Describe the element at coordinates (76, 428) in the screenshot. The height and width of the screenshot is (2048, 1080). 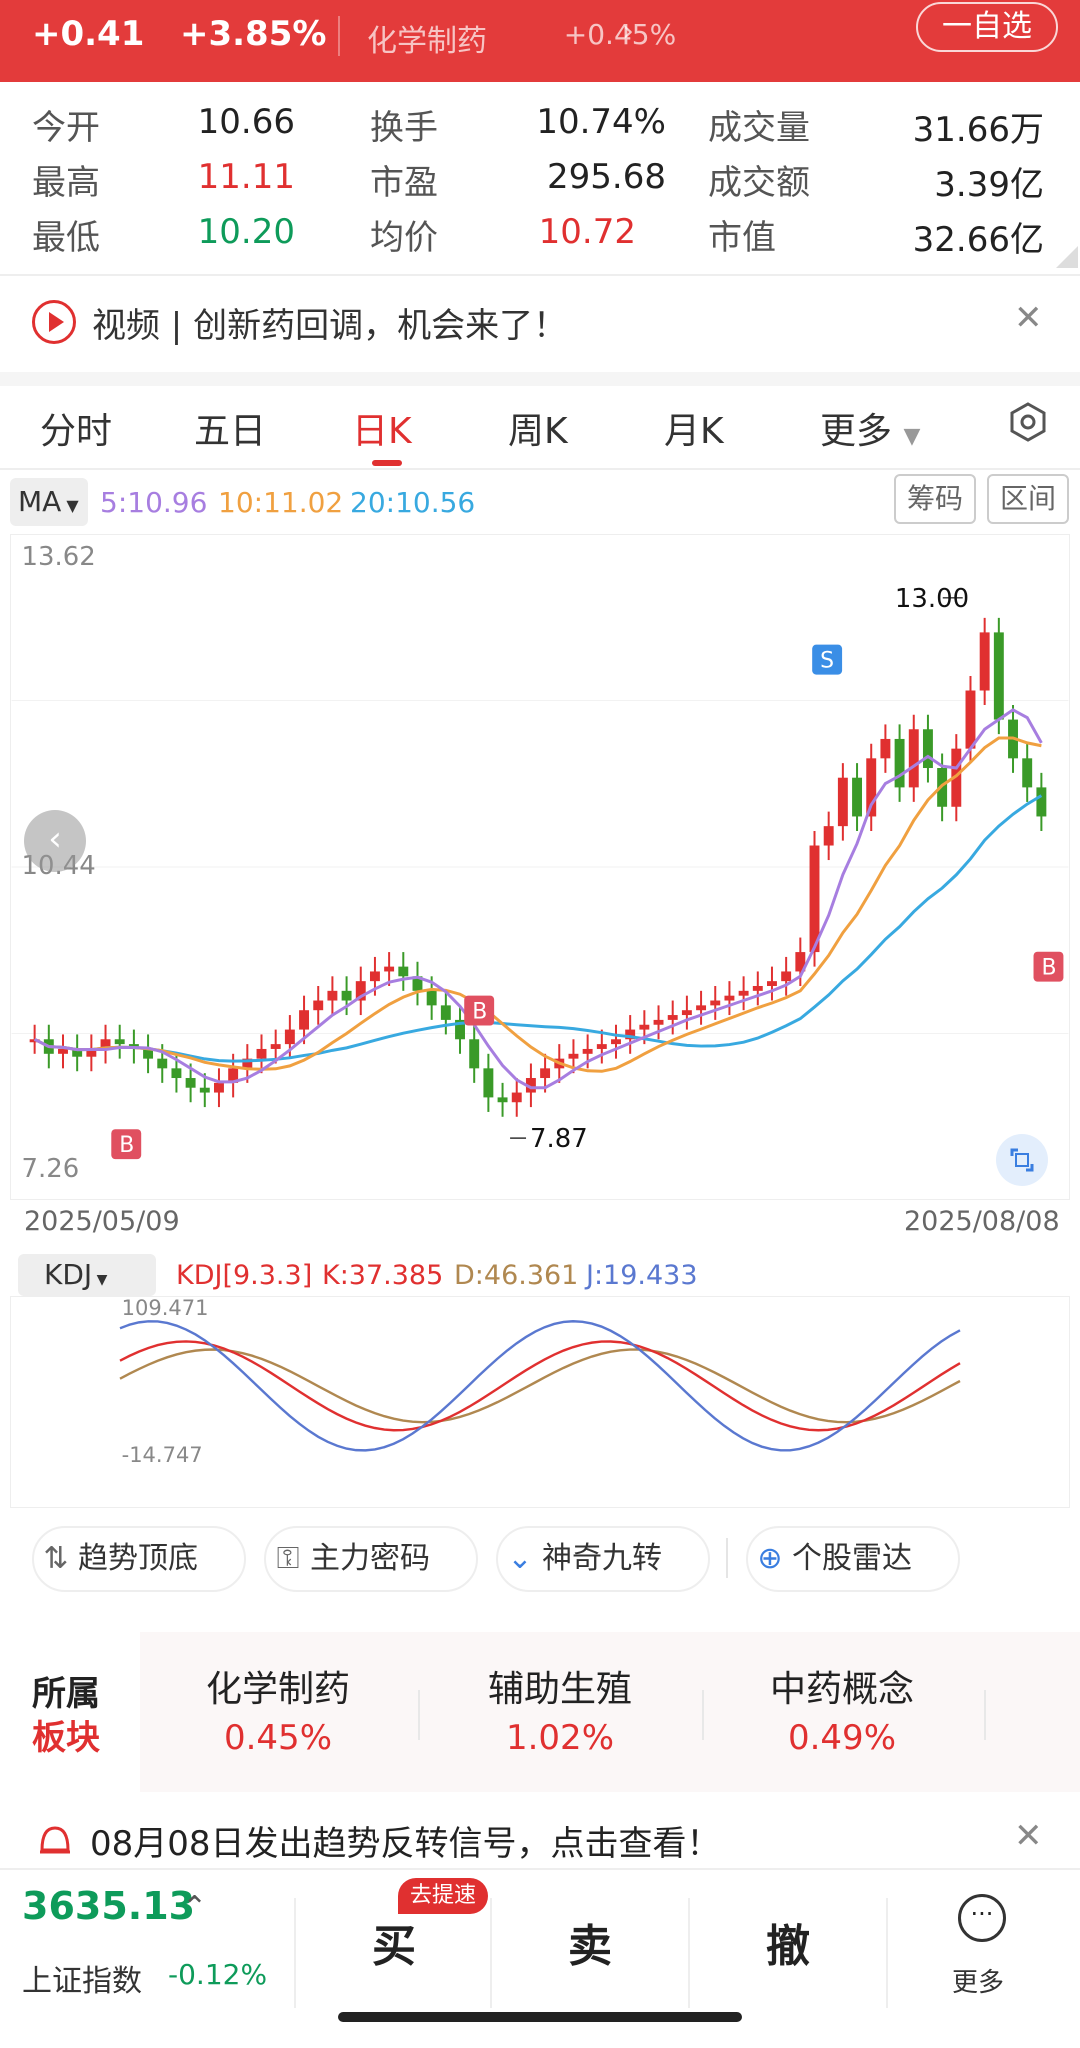
I see `tab-intraday: 分时` at that location.